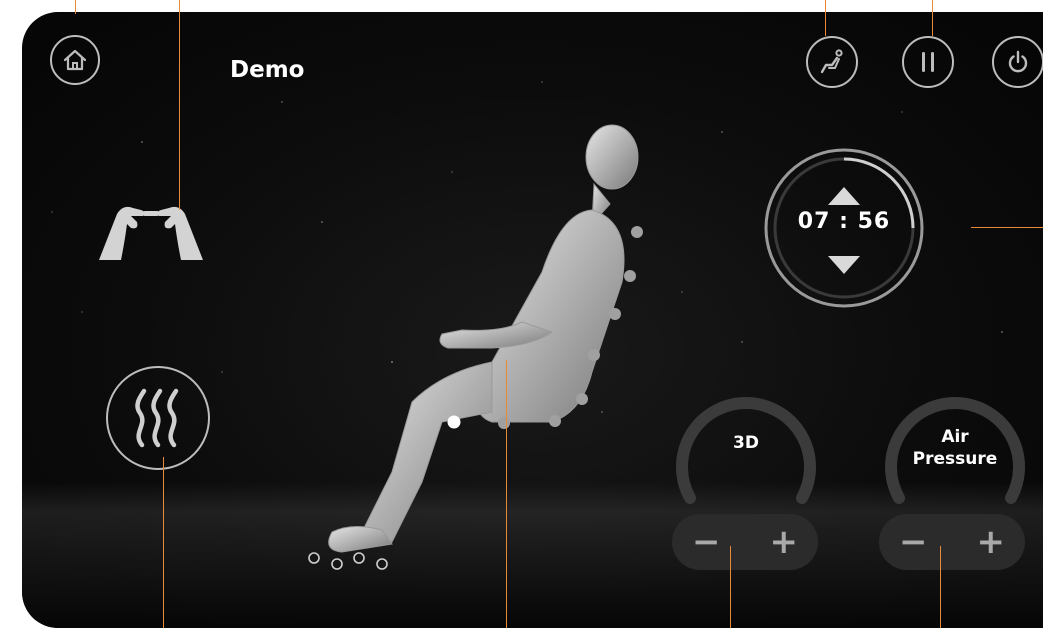  I want to click on air-pressure-minus-button: −, so click(913, 542).